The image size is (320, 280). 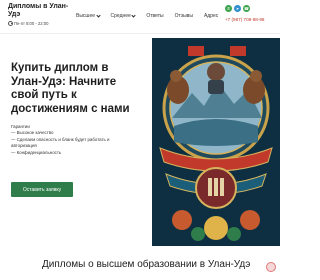 I want to click on nav-label: Высшее, so click(x=86, y=16).